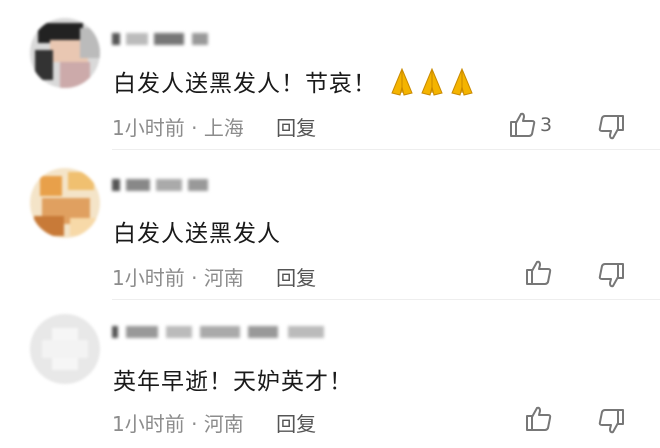 Image resolution: width=660 pixels, height=448 pixels. What do you see at coordinates (546, 125) in the screenshot?
I see `like-count: 3` at bounding box center [546, 125].